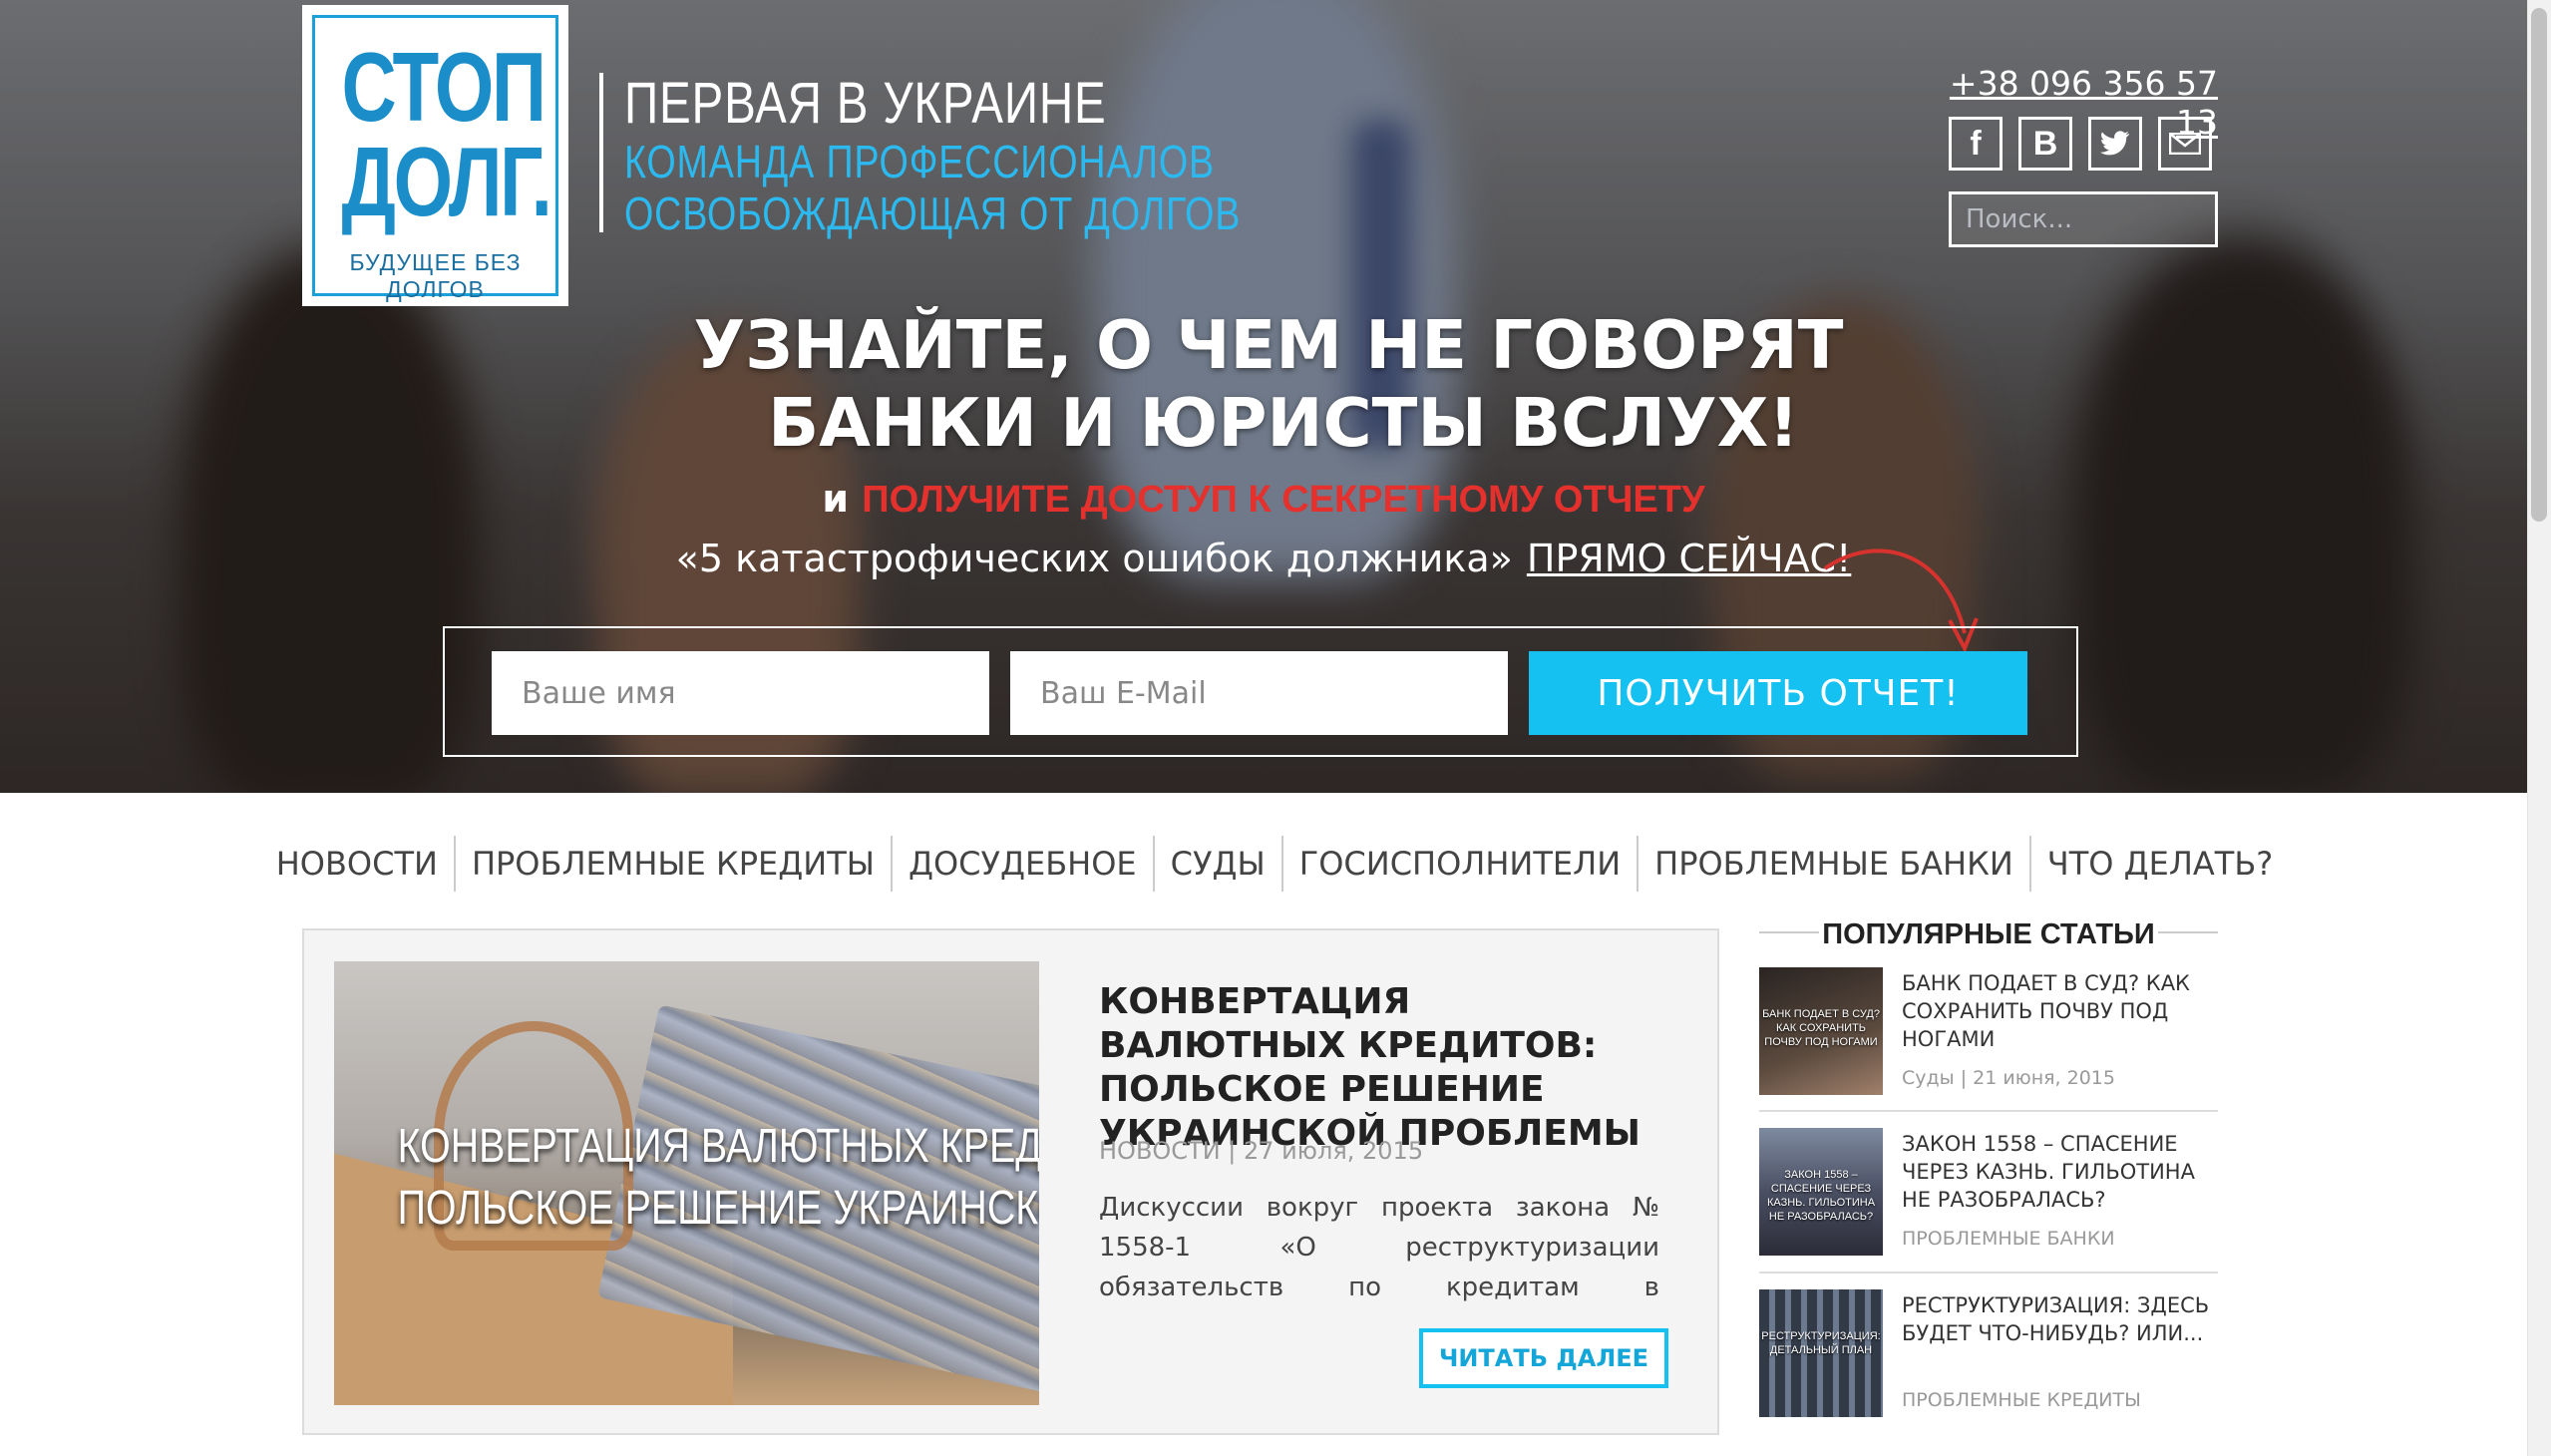  What do you see at coordinates (1833, 864) in the screenshot?
I see `nav-item-problem-banks: ПРОБЛЕМНЫЕ БАНКИ` at bounding box center [1833, 864].